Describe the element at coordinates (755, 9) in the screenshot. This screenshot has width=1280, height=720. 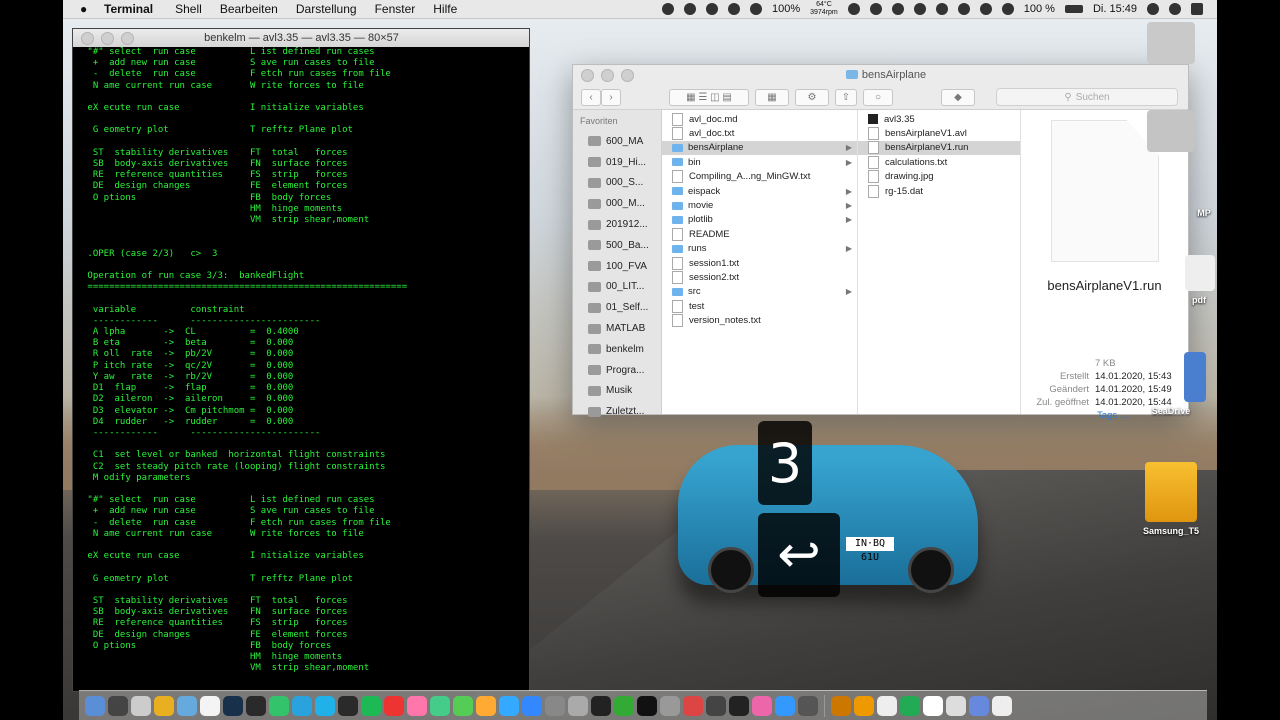
I see `battery-icon` at that location.